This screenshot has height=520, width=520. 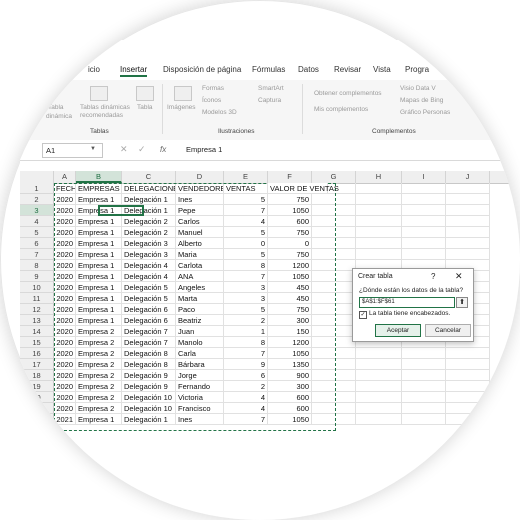 What do you see at coordinates (37, 364) in the screenshot?
I see `row-header: 17` at bounding box center [37, 364].